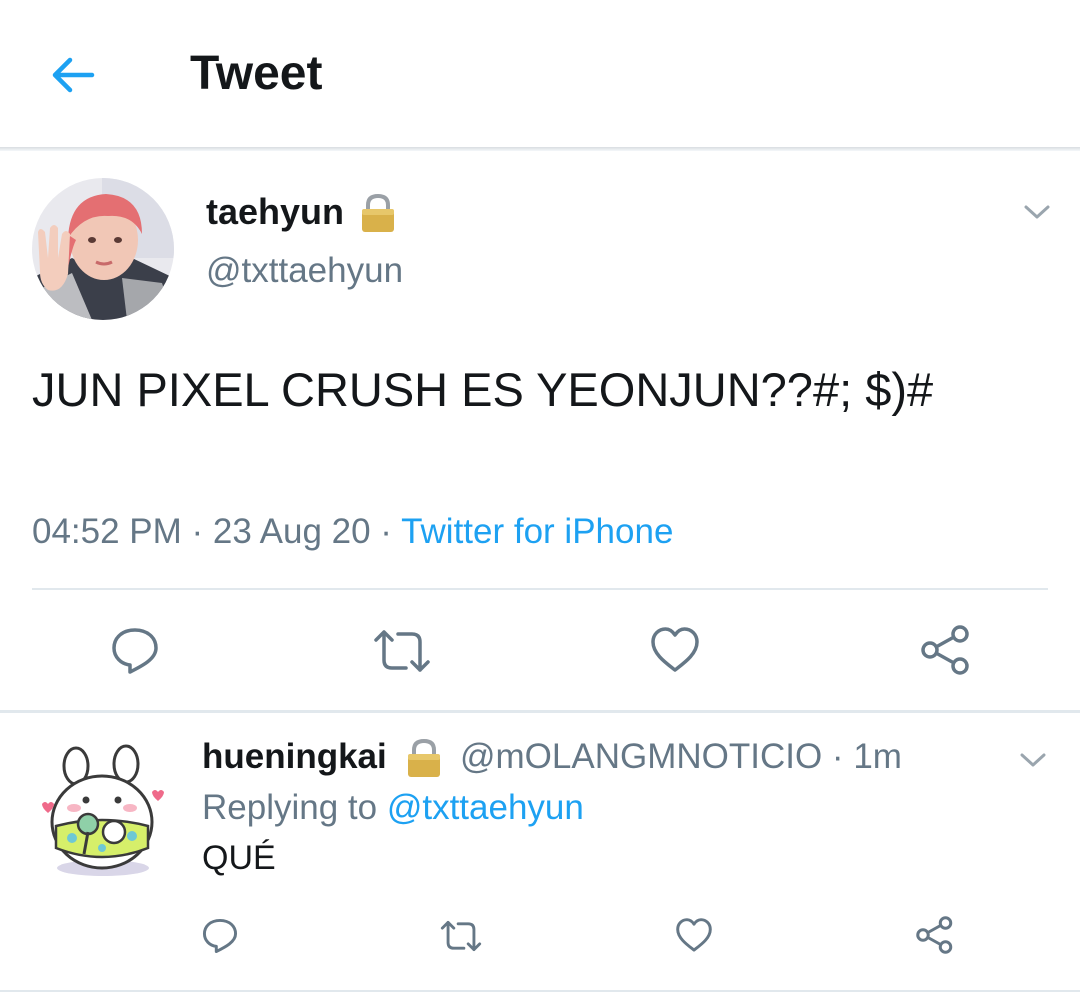 This screenshot has width=1080, height=996. I want to click on reply-meta: @mOLANGMNOTICIO · 1m, so click(681, 757).